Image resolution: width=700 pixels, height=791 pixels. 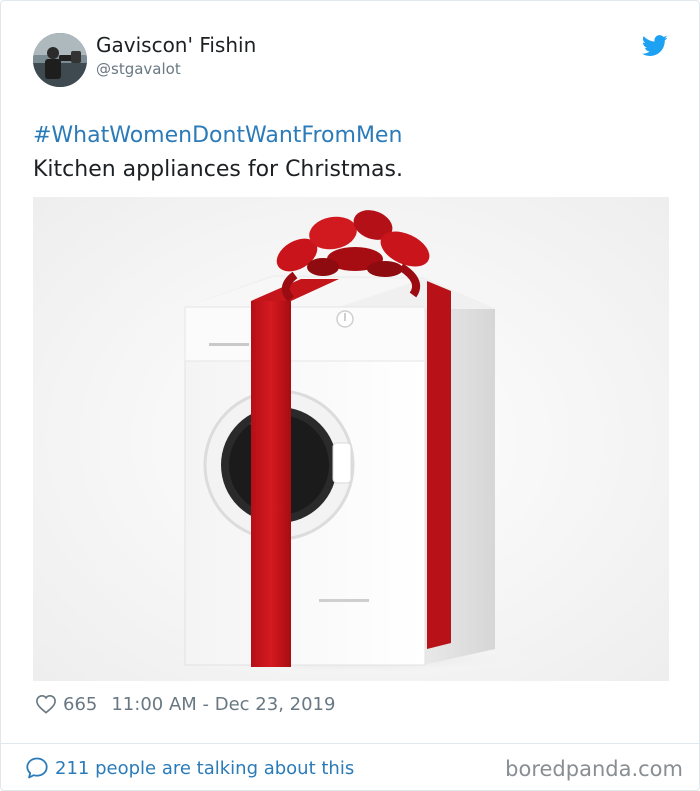 I want to click on tweet-text: Kitchen appliances for Christmas., so click(x=218, y=169).